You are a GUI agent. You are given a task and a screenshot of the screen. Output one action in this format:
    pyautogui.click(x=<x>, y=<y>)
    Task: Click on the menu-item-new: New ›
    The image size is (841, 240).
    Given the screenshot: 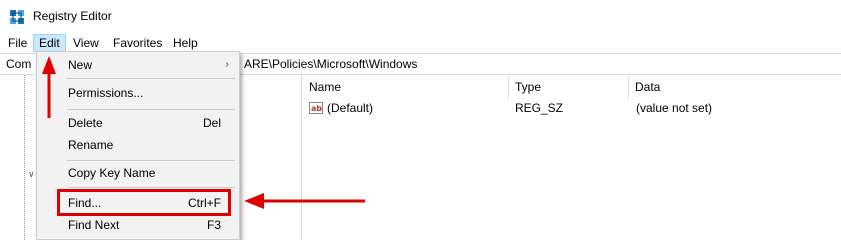 What is the action you would take?
    pyautogui.click(x=138, y=65)
    